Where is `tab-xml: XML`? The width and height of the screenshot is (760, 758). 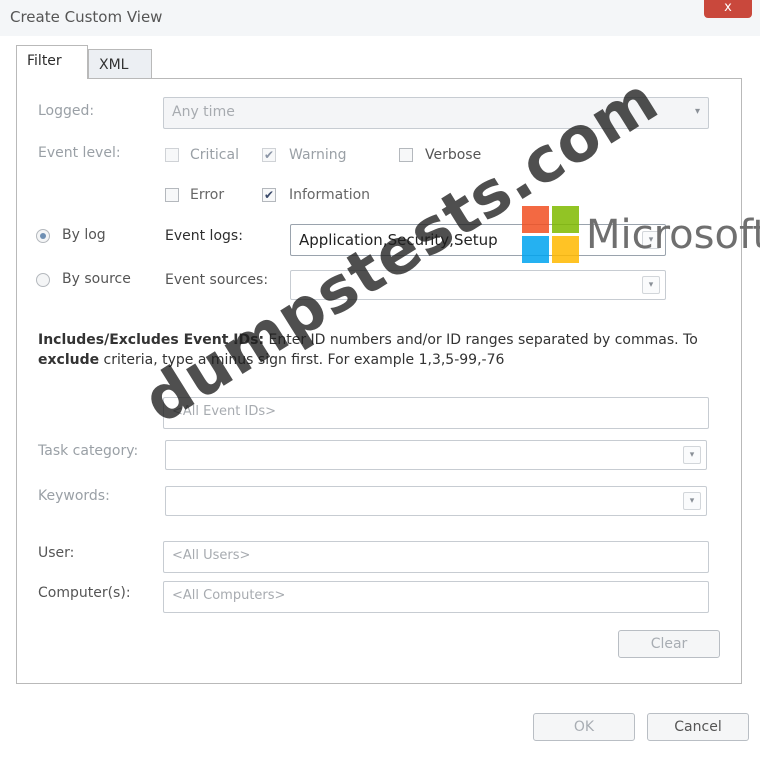 tab-xml: XML is located at coordinates (120, 63).